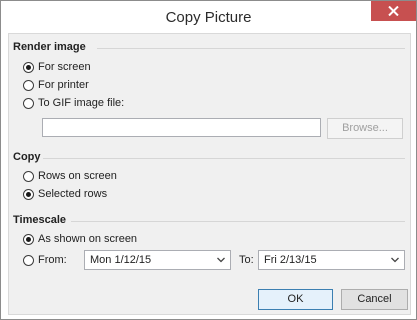 This screenshot has width=417, height=320. What do you see at coordinates (238, 221) in the screenshot?
I see `timescale-separator` at bounding box center [238, 221].